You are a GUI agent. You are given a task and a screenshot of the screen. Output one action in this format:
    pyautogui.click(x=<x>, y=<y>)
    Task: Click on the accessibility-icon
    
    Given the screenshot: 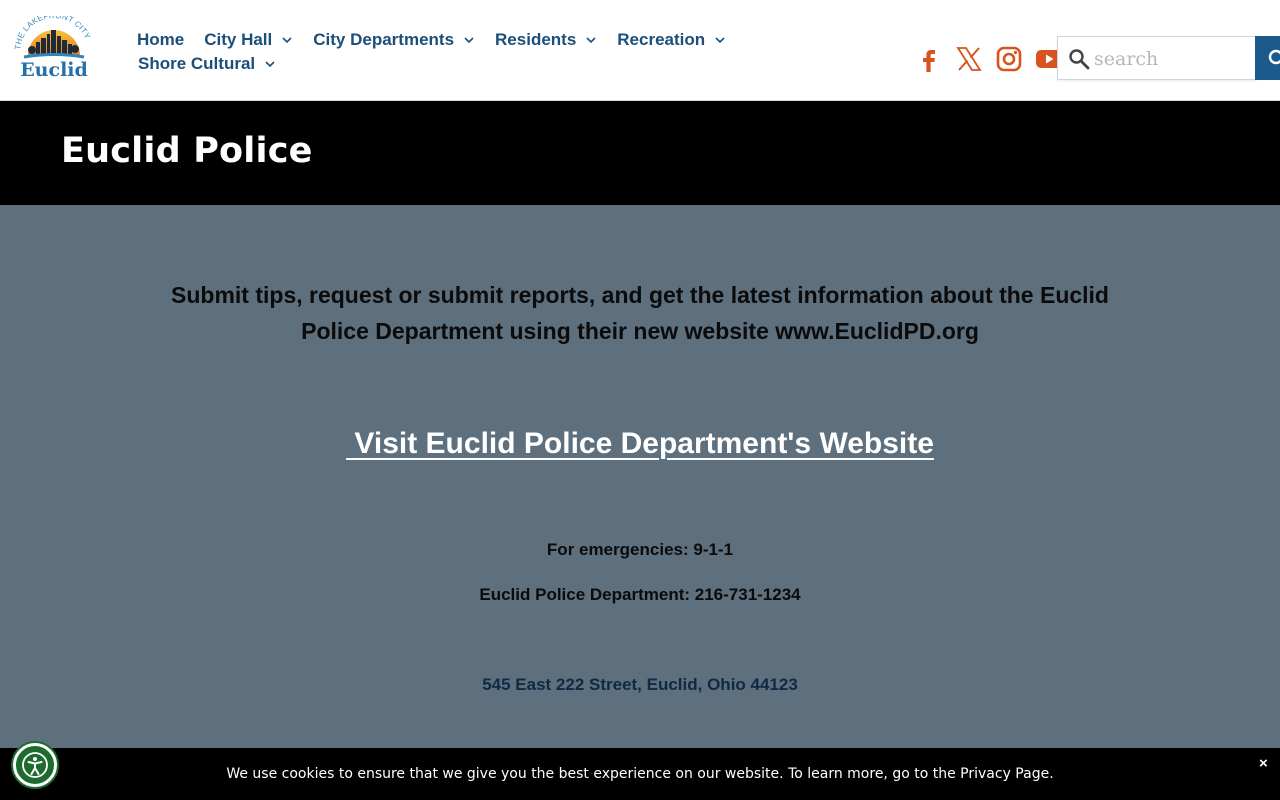 What is the action you would take?
    pyautogui.click(x=35, y=765)
    